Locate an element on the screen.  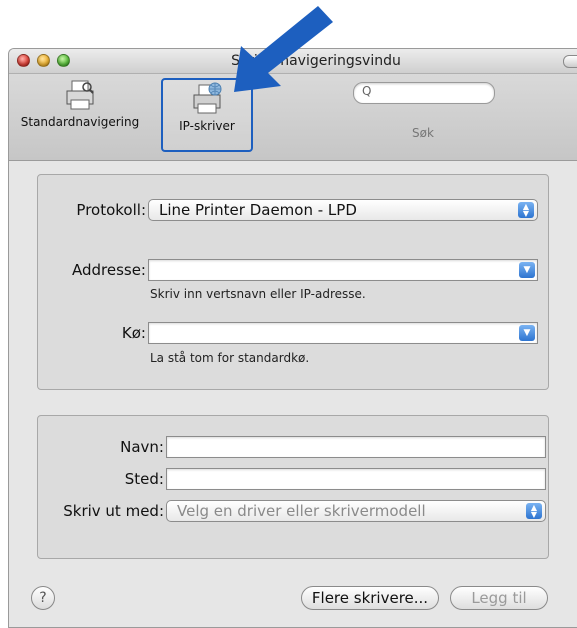
protocol-popup: Line Printer Daemon - LPD ▲ ▼ is located at coordinates (343, 210).